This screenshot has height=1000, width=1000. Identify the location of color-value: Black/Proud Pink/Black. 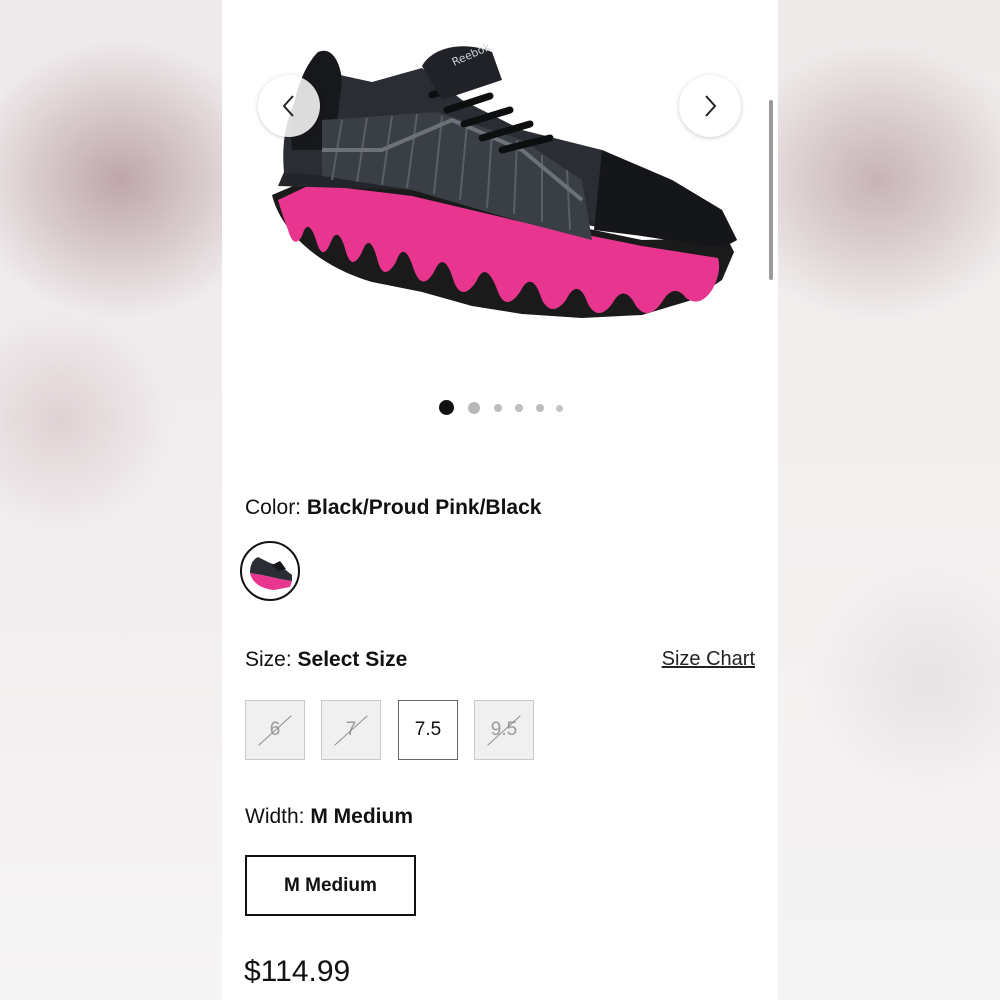
(424, 507).